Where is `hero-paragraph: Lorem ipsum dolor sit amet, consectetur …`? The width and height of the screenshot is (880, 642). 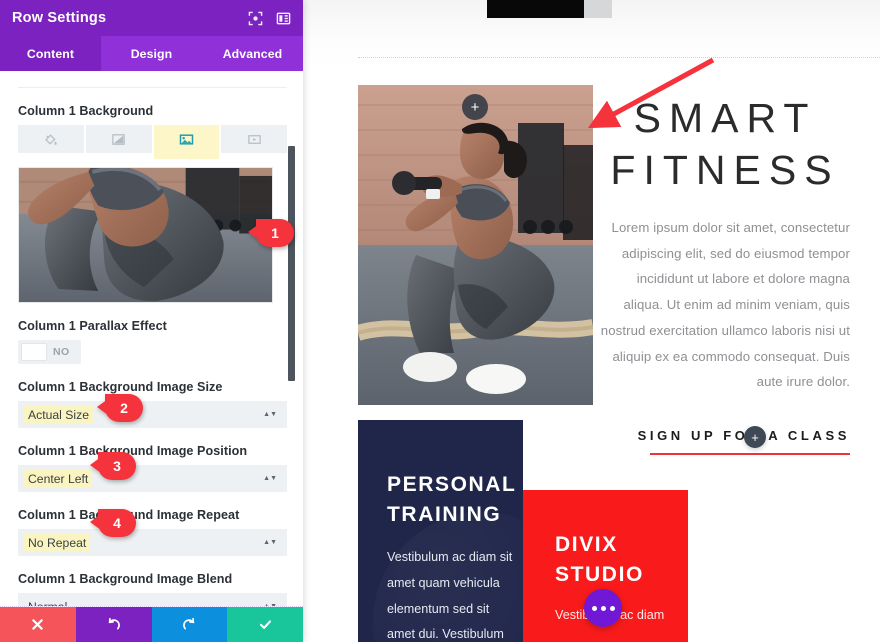
hero-paragraph: Lorem ipsum dolor sit amet, consectetur … is located at coordinates (725, 304).